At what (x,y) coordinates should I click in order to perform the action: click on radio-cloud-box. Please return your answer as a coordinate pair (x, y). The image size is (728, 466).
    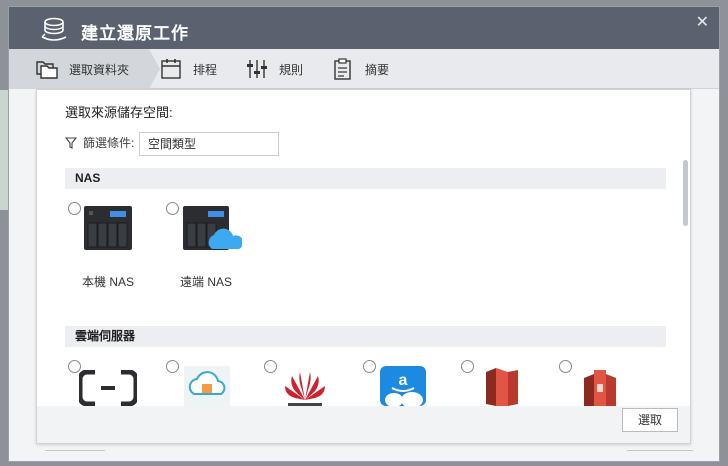
    Looking at the image, I should click on (172, 366).